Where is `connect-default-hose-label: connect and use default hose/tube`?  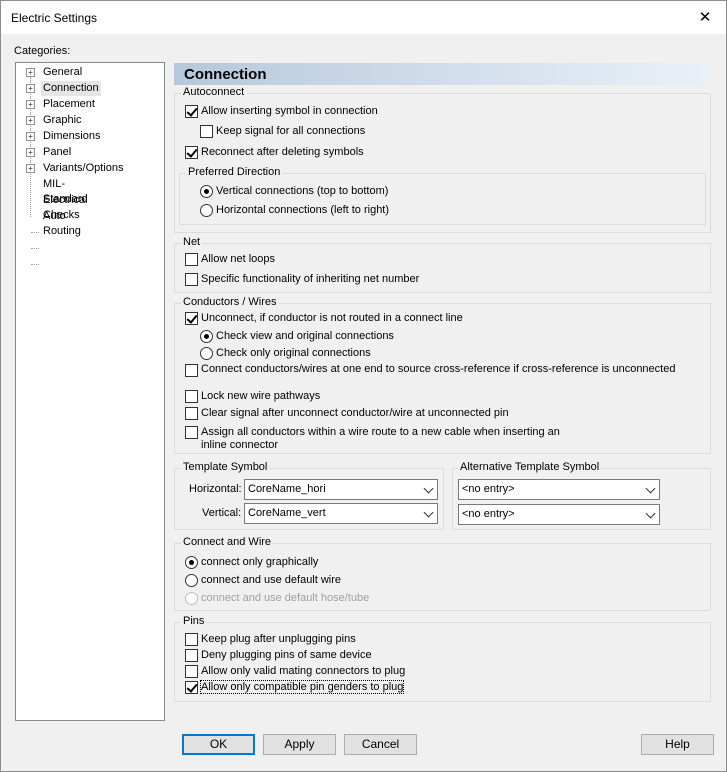
connect-default-hose-label: connect and use default hose/tube is located at coordinates (285, 598).